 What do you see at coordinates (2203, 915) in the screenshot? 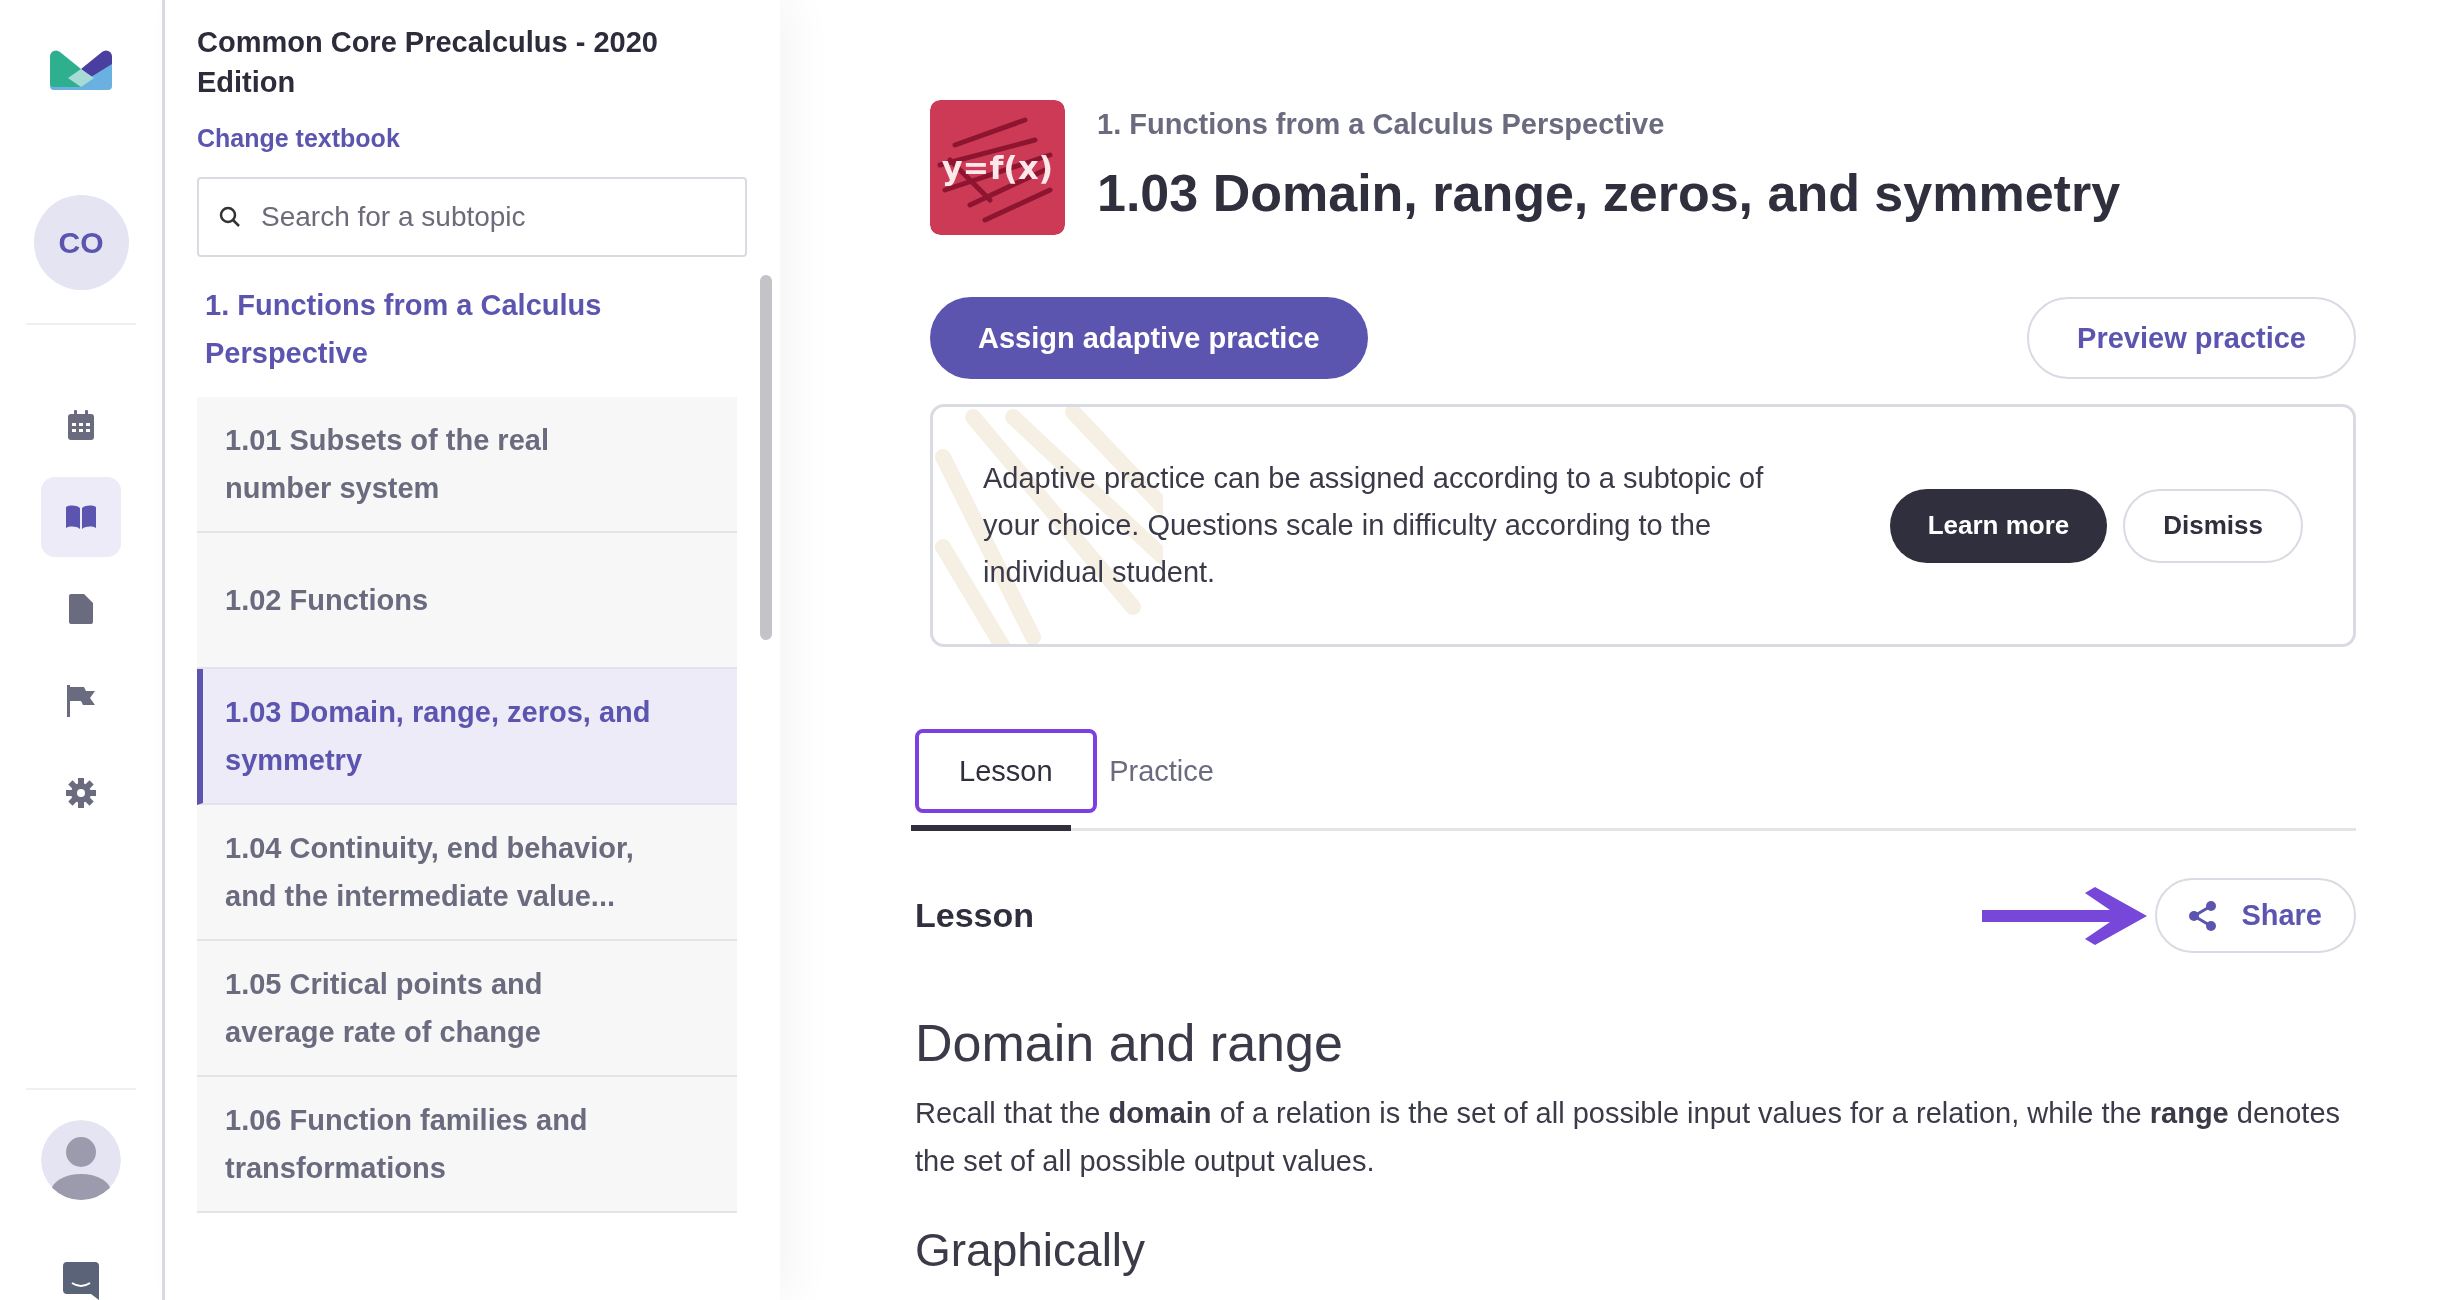
I see `share-icon` at bounding box center [2203, 915].